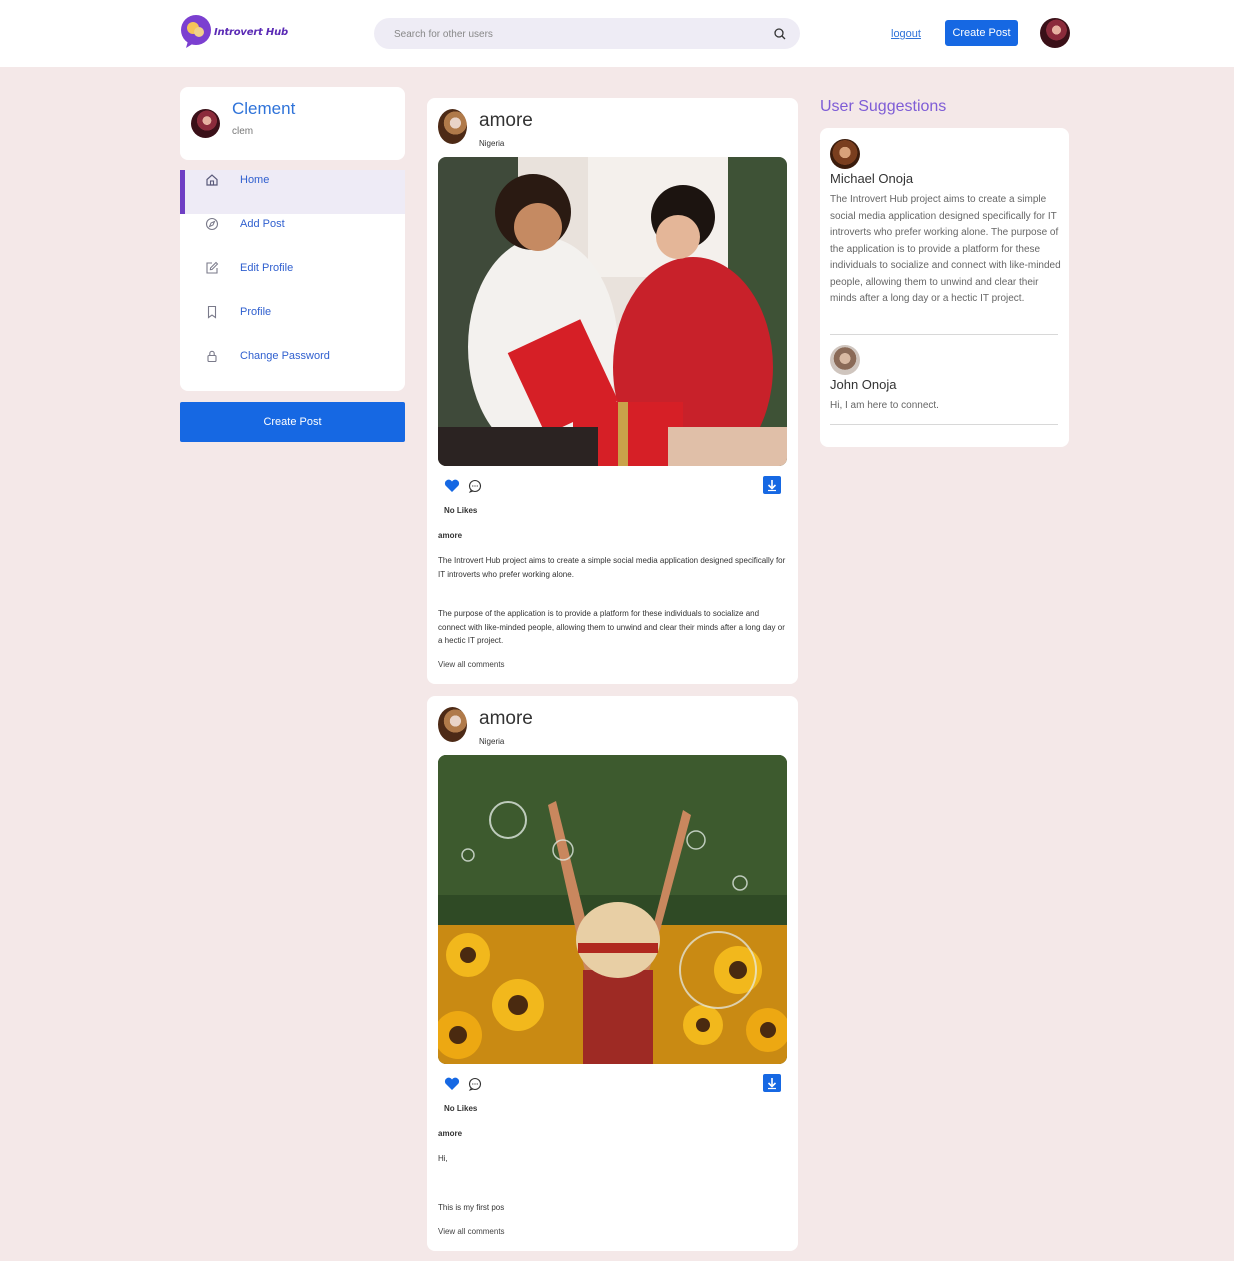  Describe the element at coordinates (292, 422) in the screenshot. I see `sidebar-create-post-button: Create Post` at that location.